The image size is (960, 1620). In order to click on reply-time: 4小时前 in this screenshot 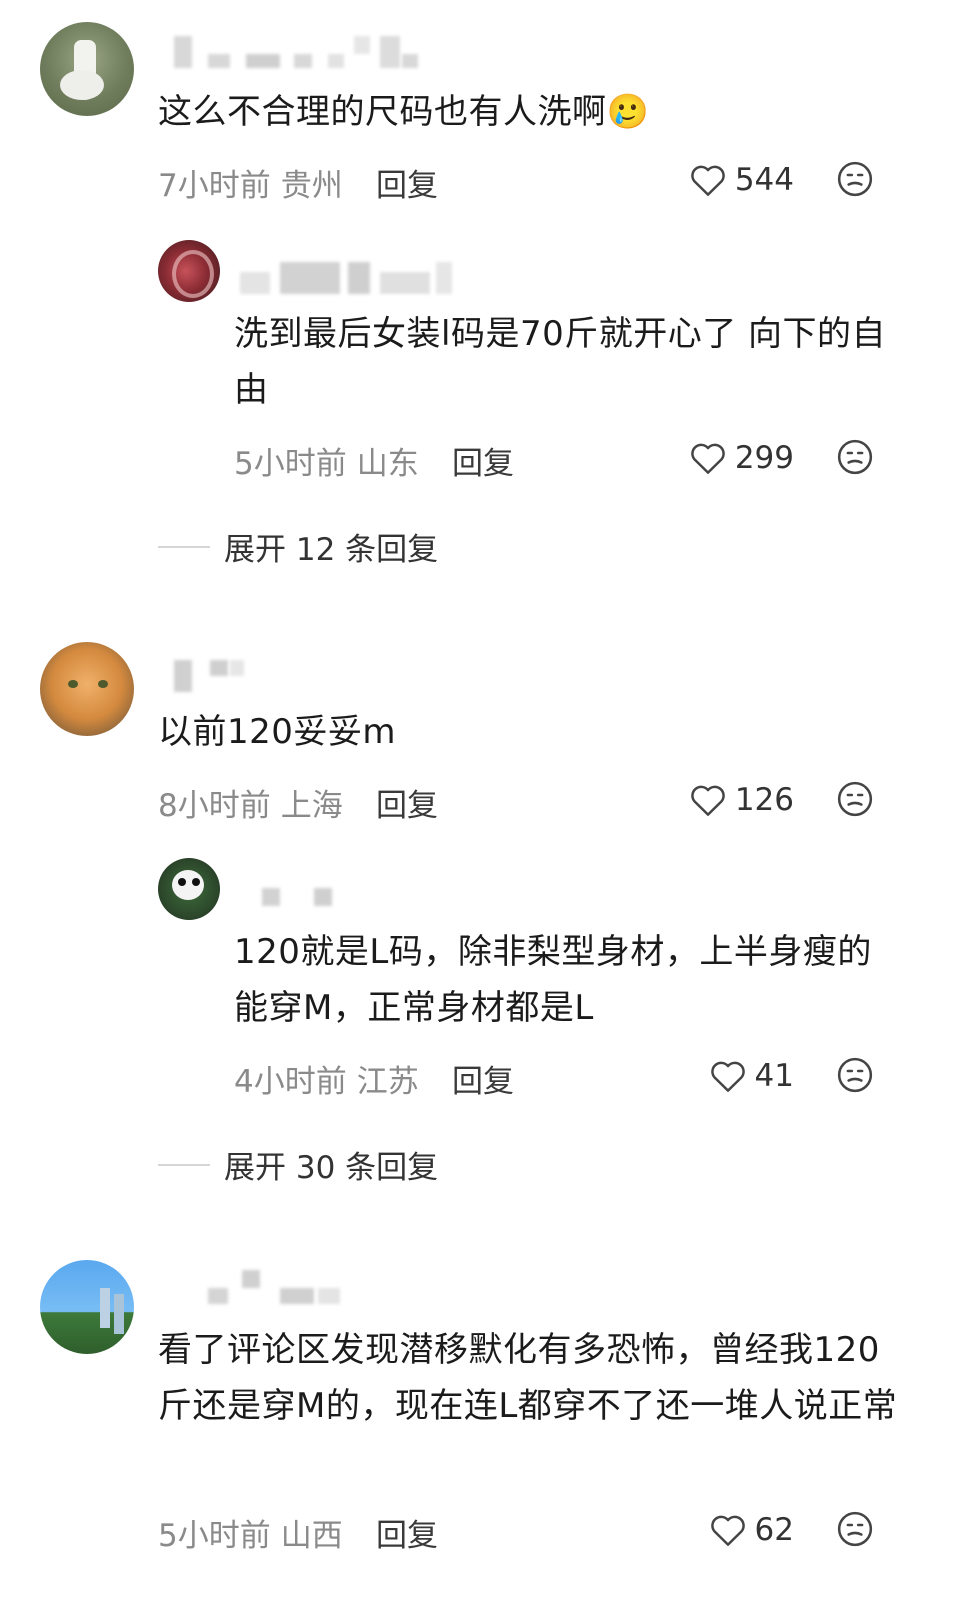, I will do `click(290, 1082)`.